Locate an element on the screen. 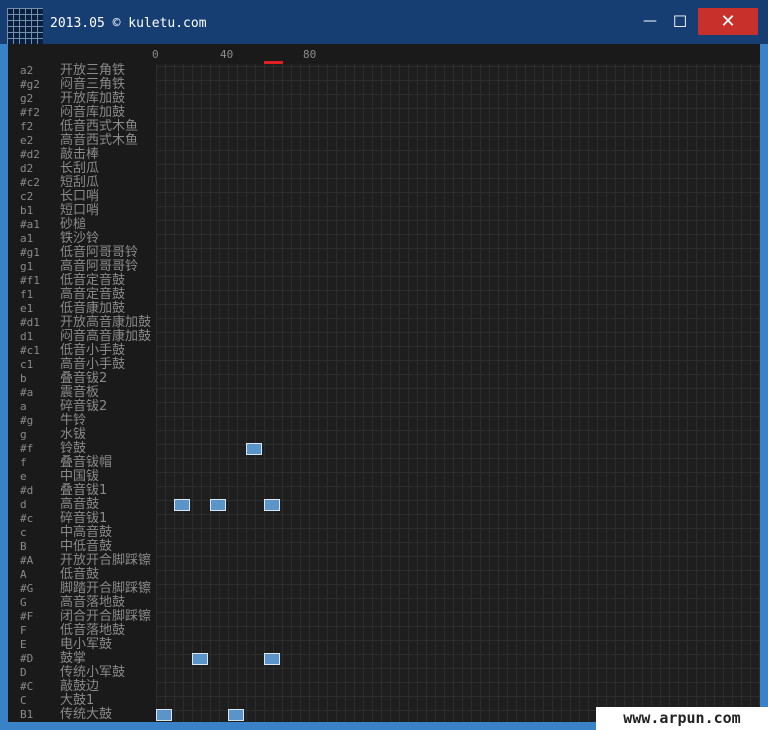 The height and width of the screenshot is (730, 768). instrument-name: 中低音鼓 is located at coordinates (86, 546).